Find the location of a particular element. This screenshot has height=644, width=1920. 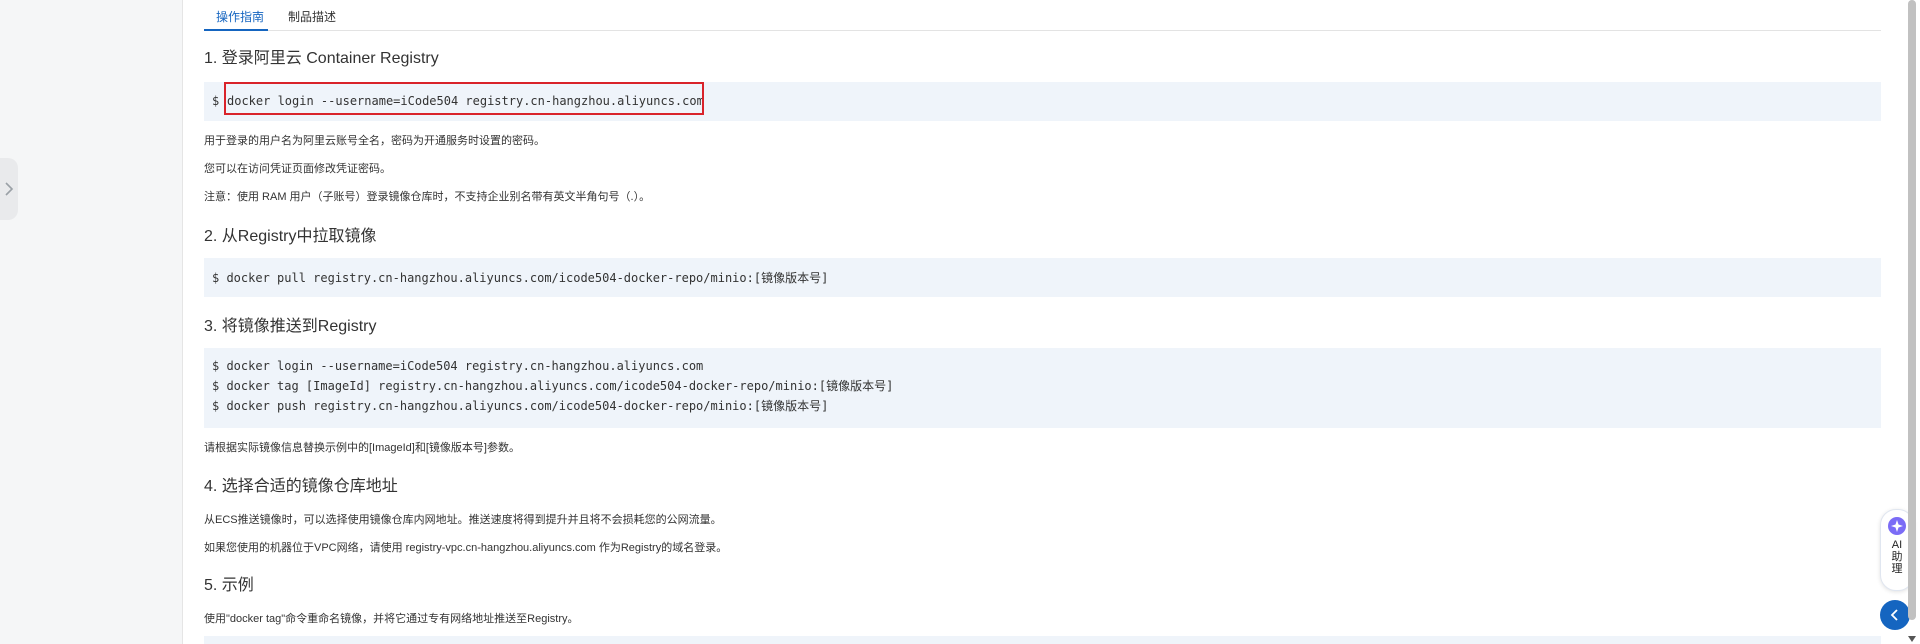

collapse-panel-button is located at coordinates (1895, 615).